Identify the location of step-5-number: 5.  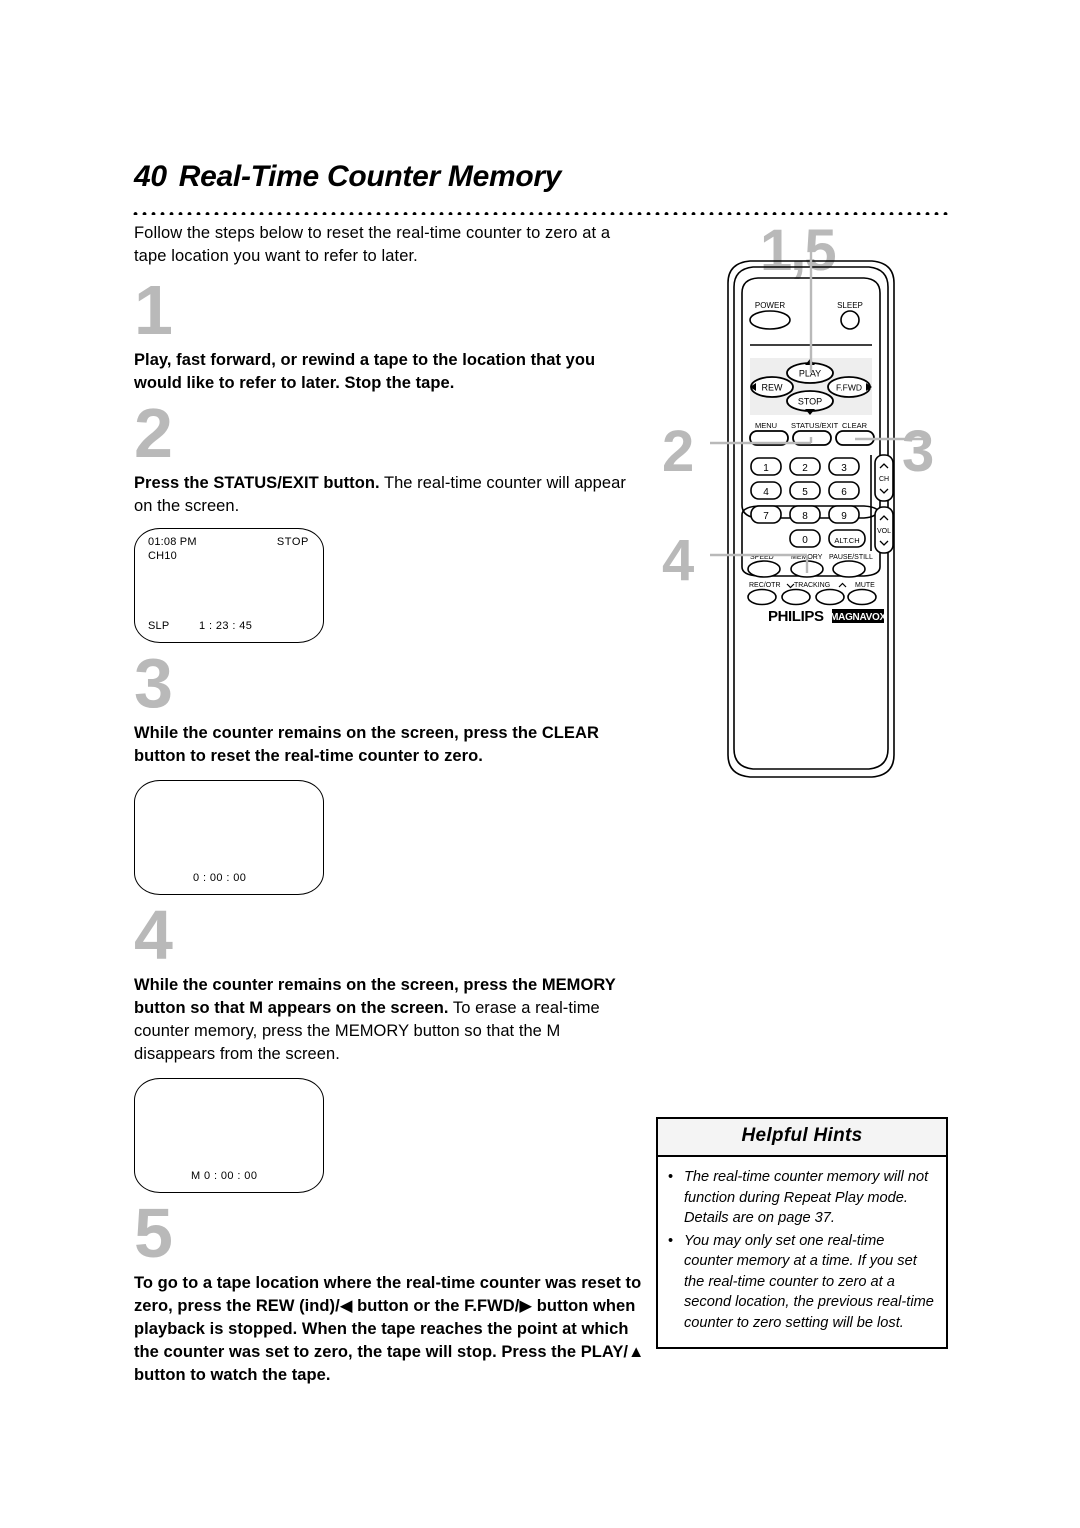
(153, 1233).